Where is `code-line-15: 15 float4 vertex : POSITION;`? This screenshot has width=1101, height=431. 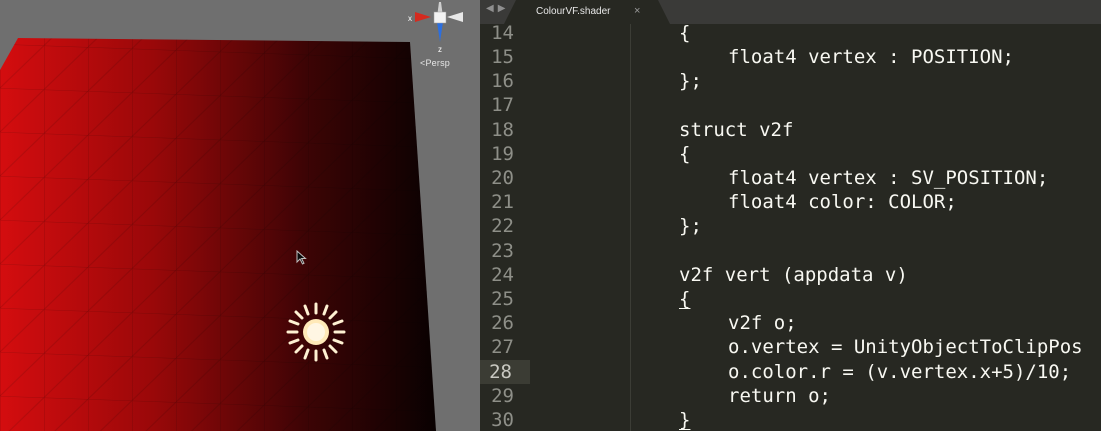 code-line-15: 15 float4 vertex : POSITION; is located at coordinates (790, 57).